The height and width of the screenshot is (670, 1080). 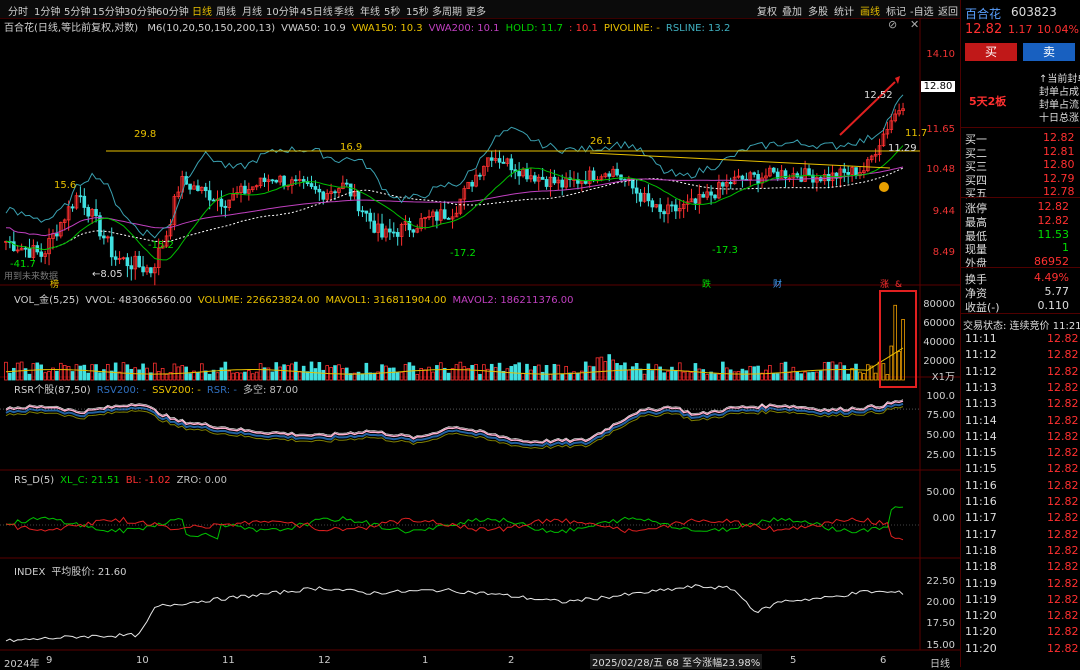 What do you see at coordinates (172, 10) in the screenshot?
I see `timeframe-5: 60分钟` at bounding box center [172, 10].